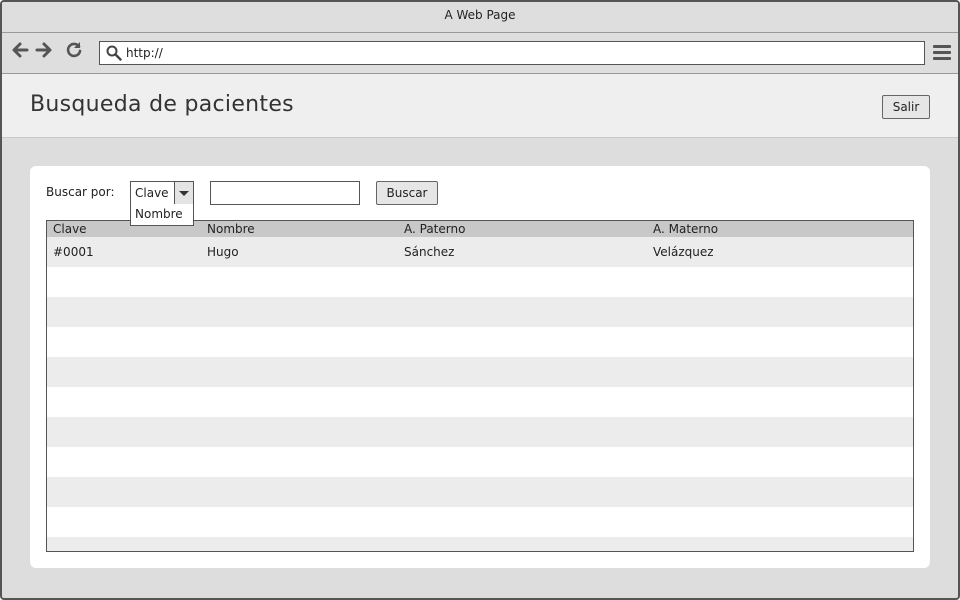 This screenshot has height=600, width=960. What do you see at coordinates (80, 192) in the screenshot?
I see `search-by-label: Buscar por:` at bounding box center [80, 192].